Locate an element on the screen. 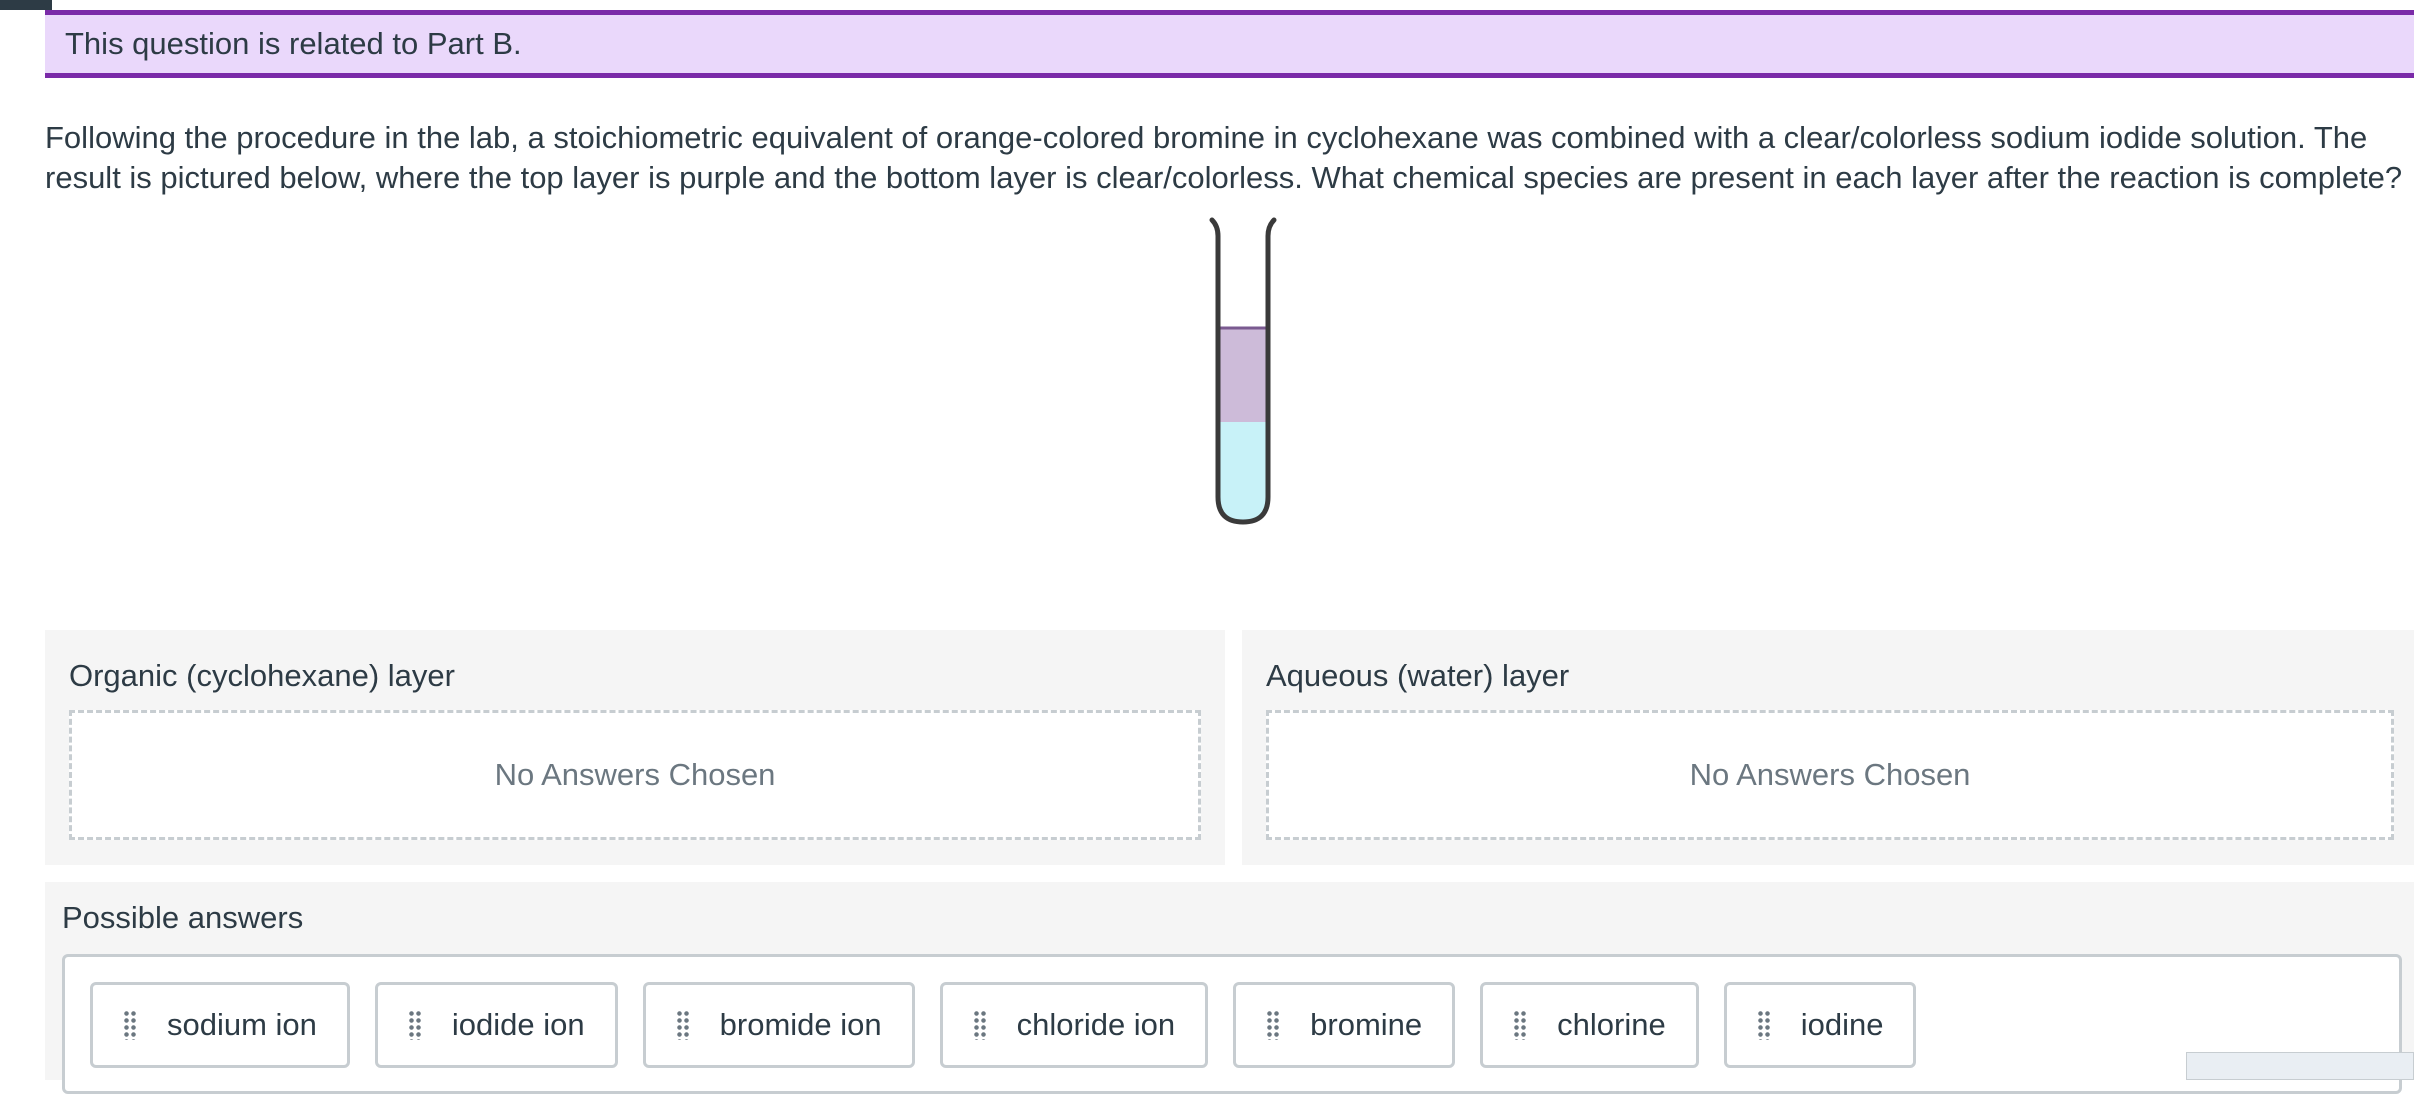 The height and width of the screenshot is (1094, 2414). answer-chip-chlorine: chlorine is located at coordinates (1589, 1025).